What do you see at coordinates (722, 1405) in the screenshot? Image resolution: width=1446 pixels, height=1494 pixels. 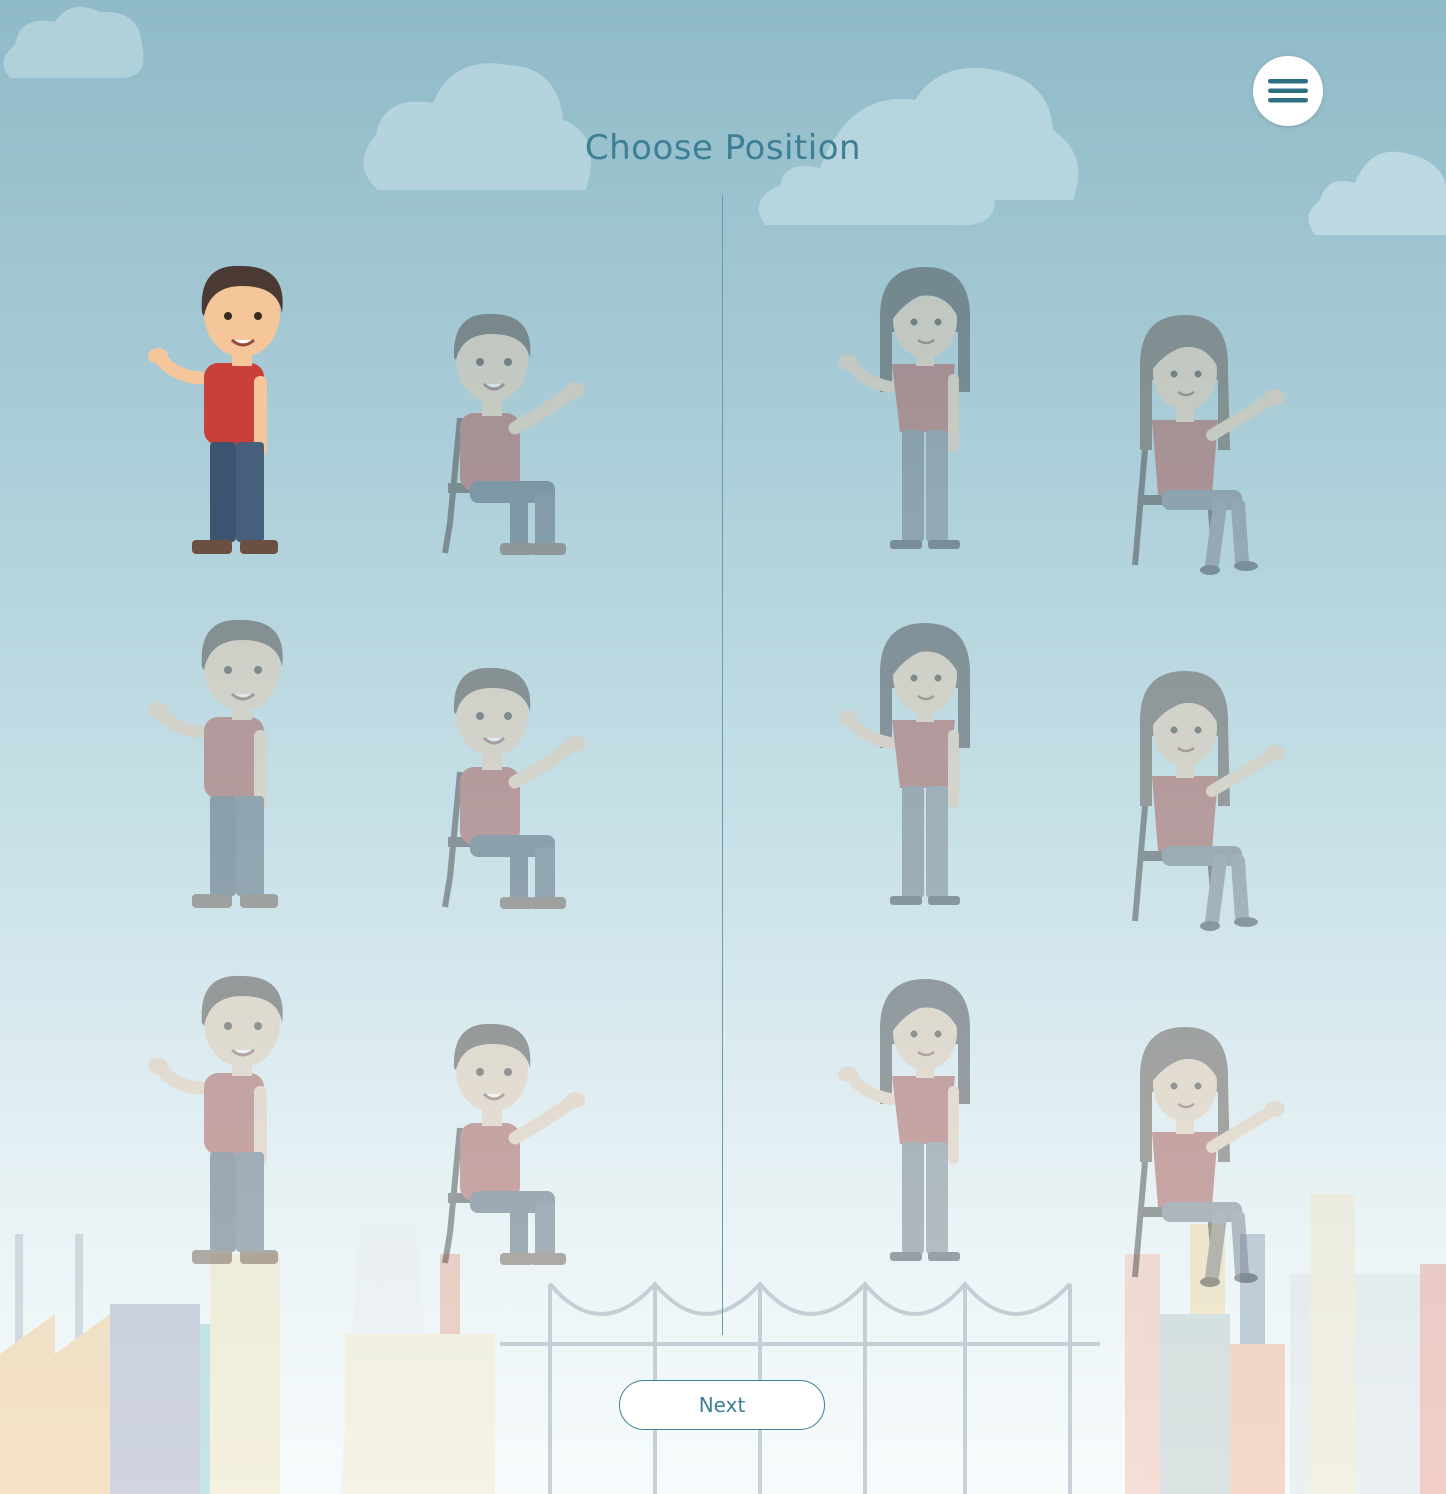 I see `next-button: Next` at bounding box center [722, 1405].